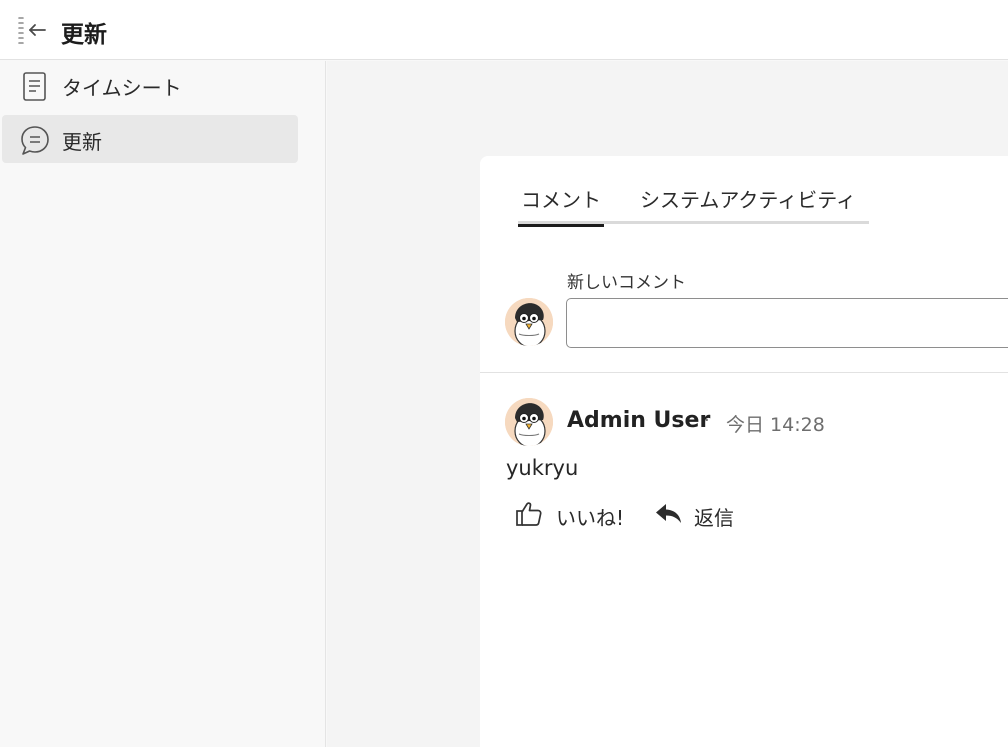 The height and width of the screenshot is (747, 1008). I want to click on sidebar-item-updates: 更新, so click(150, 139).